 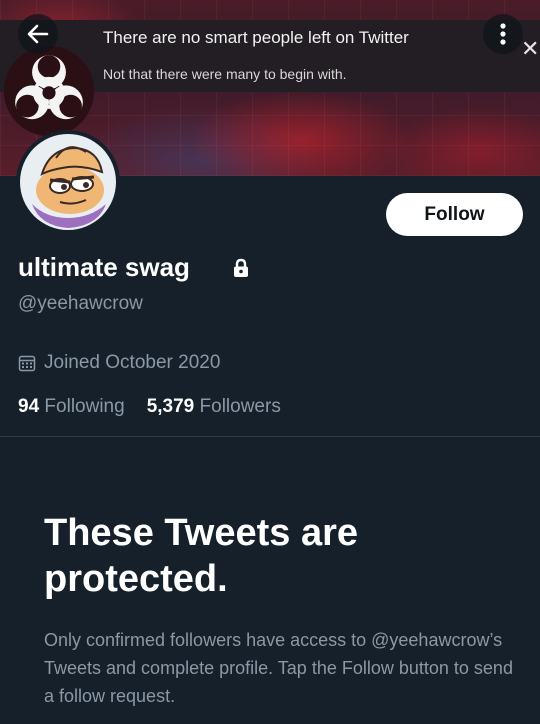 I want to click on followers-link: 5,379 Followers, so click(x=214, y=406).